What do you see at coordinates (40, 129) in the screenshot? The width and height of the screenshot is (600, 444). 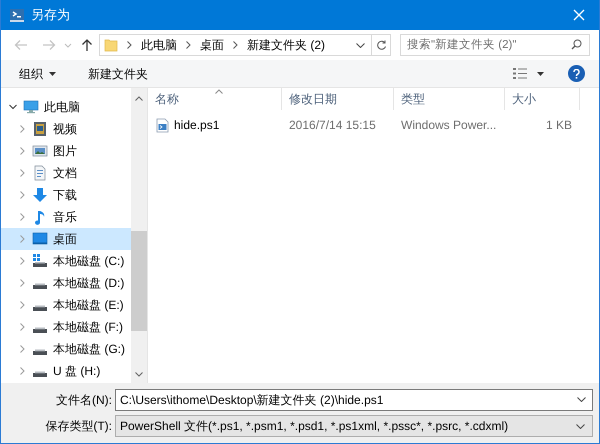 I see `film-icon` at bounding box center [40, 129].